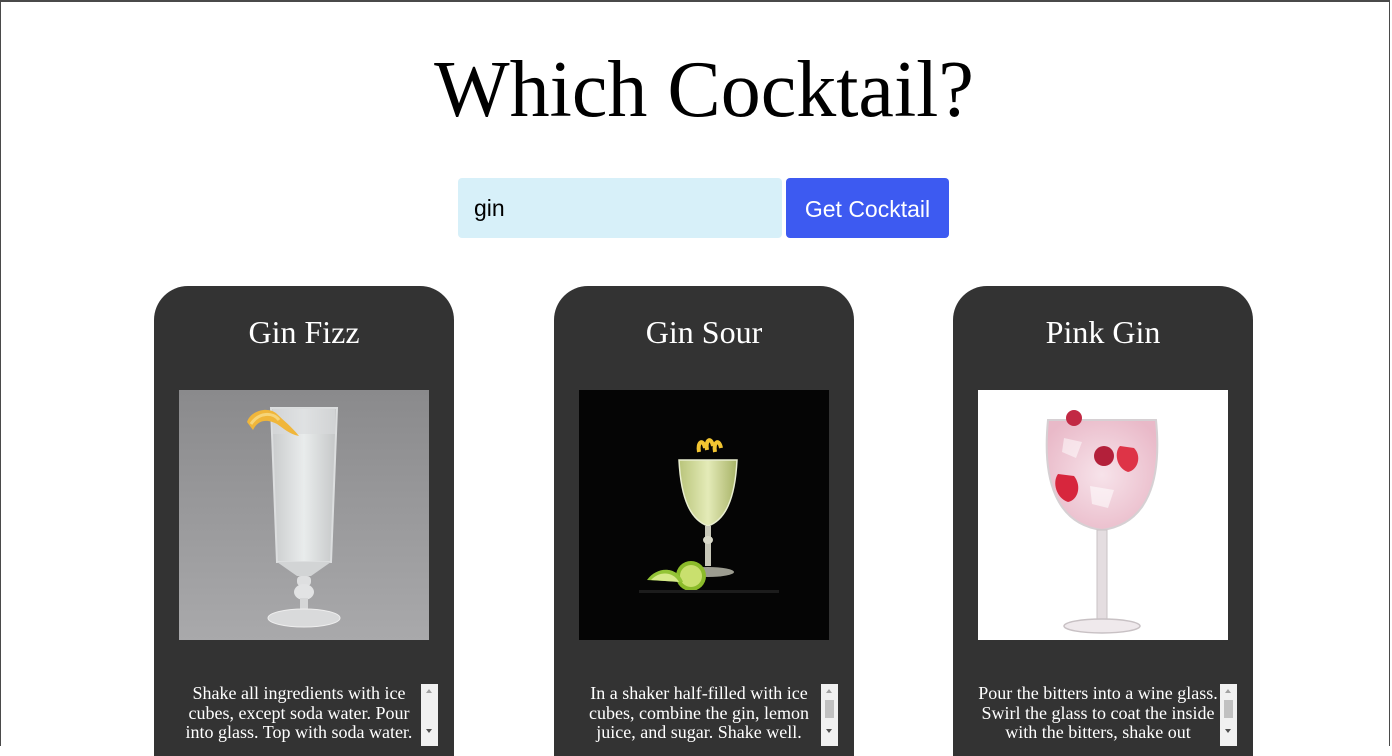 The height and width of the screenshot is (756, 1392). I want to click on page-title: Which Cocktail?, so click(704, 90).